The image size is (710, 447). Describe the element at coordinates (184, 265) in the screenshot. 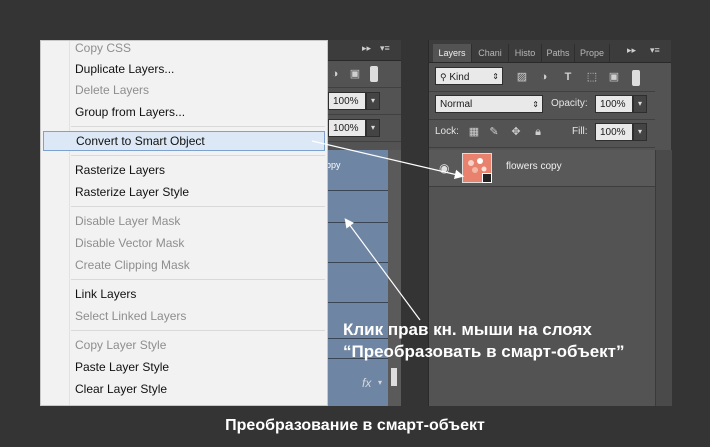

I see `menu-item-create-clipping-mask: Create Clipping Mask` at that location.